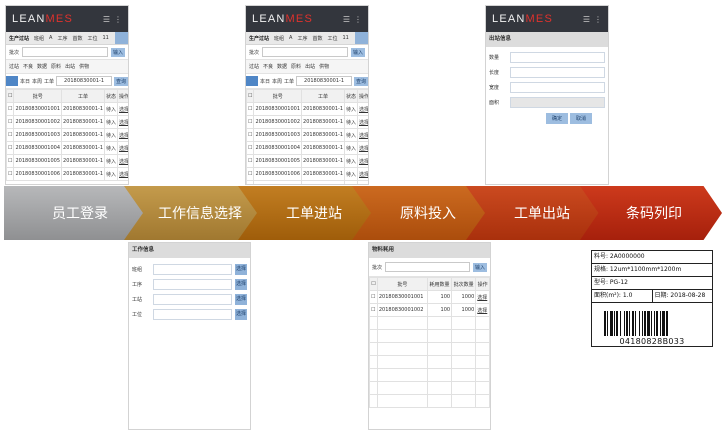  Describe the element at coordinates (324, 81) in the screenshot. I see `workorder-input: 20180830001-1` at that location.